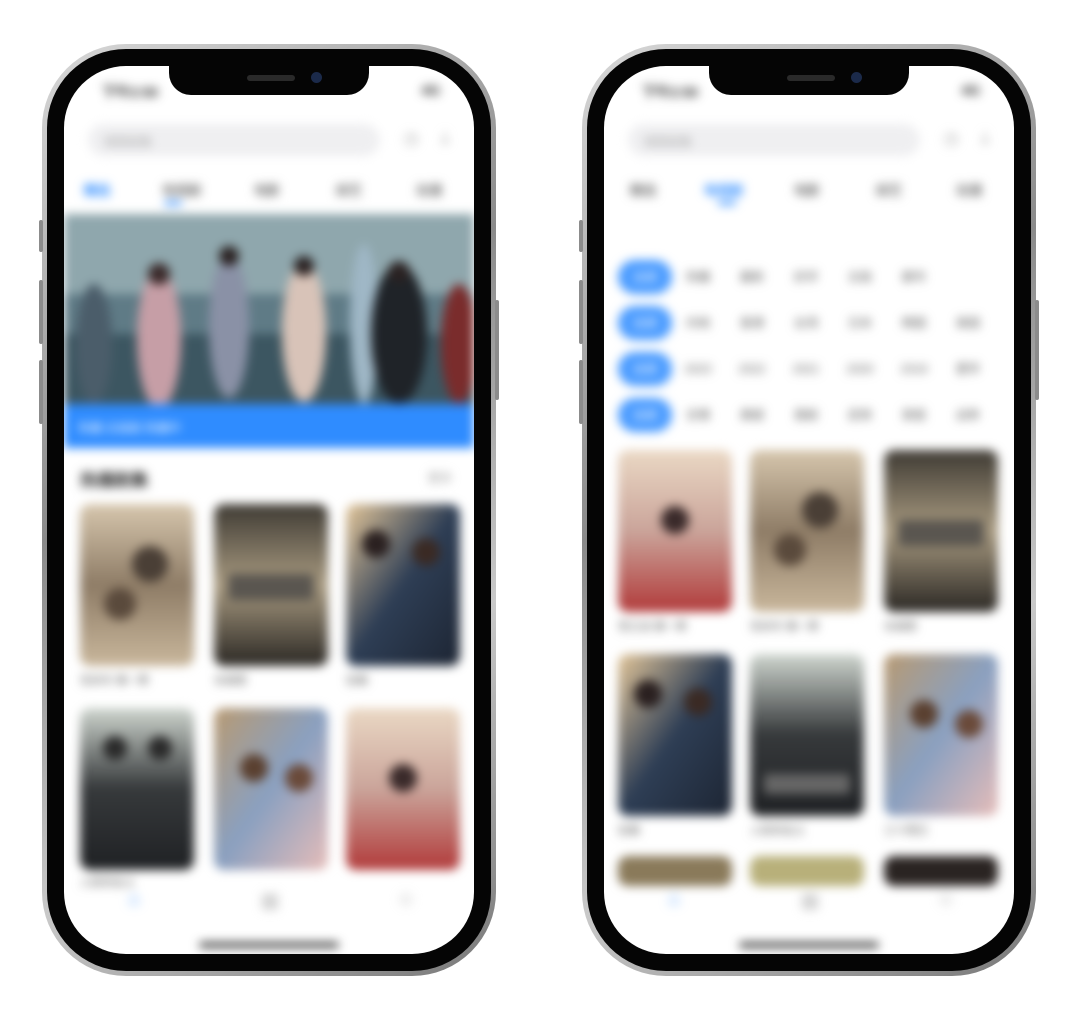 The width and height of the screenshot is (1080, 1020). Describe the element at coordinates (698, 277) in the screenshot. I see `filter-chip: 热播` at that location.